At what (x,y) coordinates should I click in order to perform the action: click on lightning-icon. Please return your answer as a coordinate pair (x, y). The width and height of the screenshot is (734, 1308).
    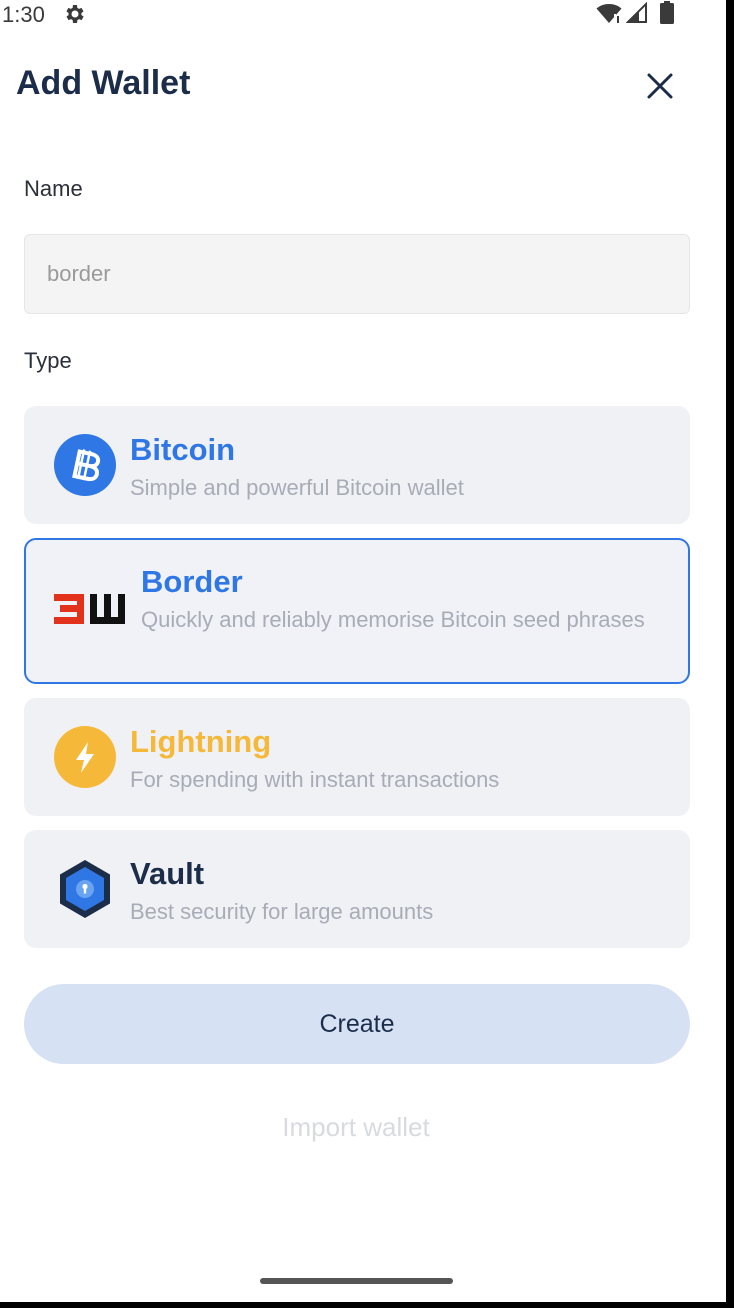
    Looking at the image, I should click on (85, 757).